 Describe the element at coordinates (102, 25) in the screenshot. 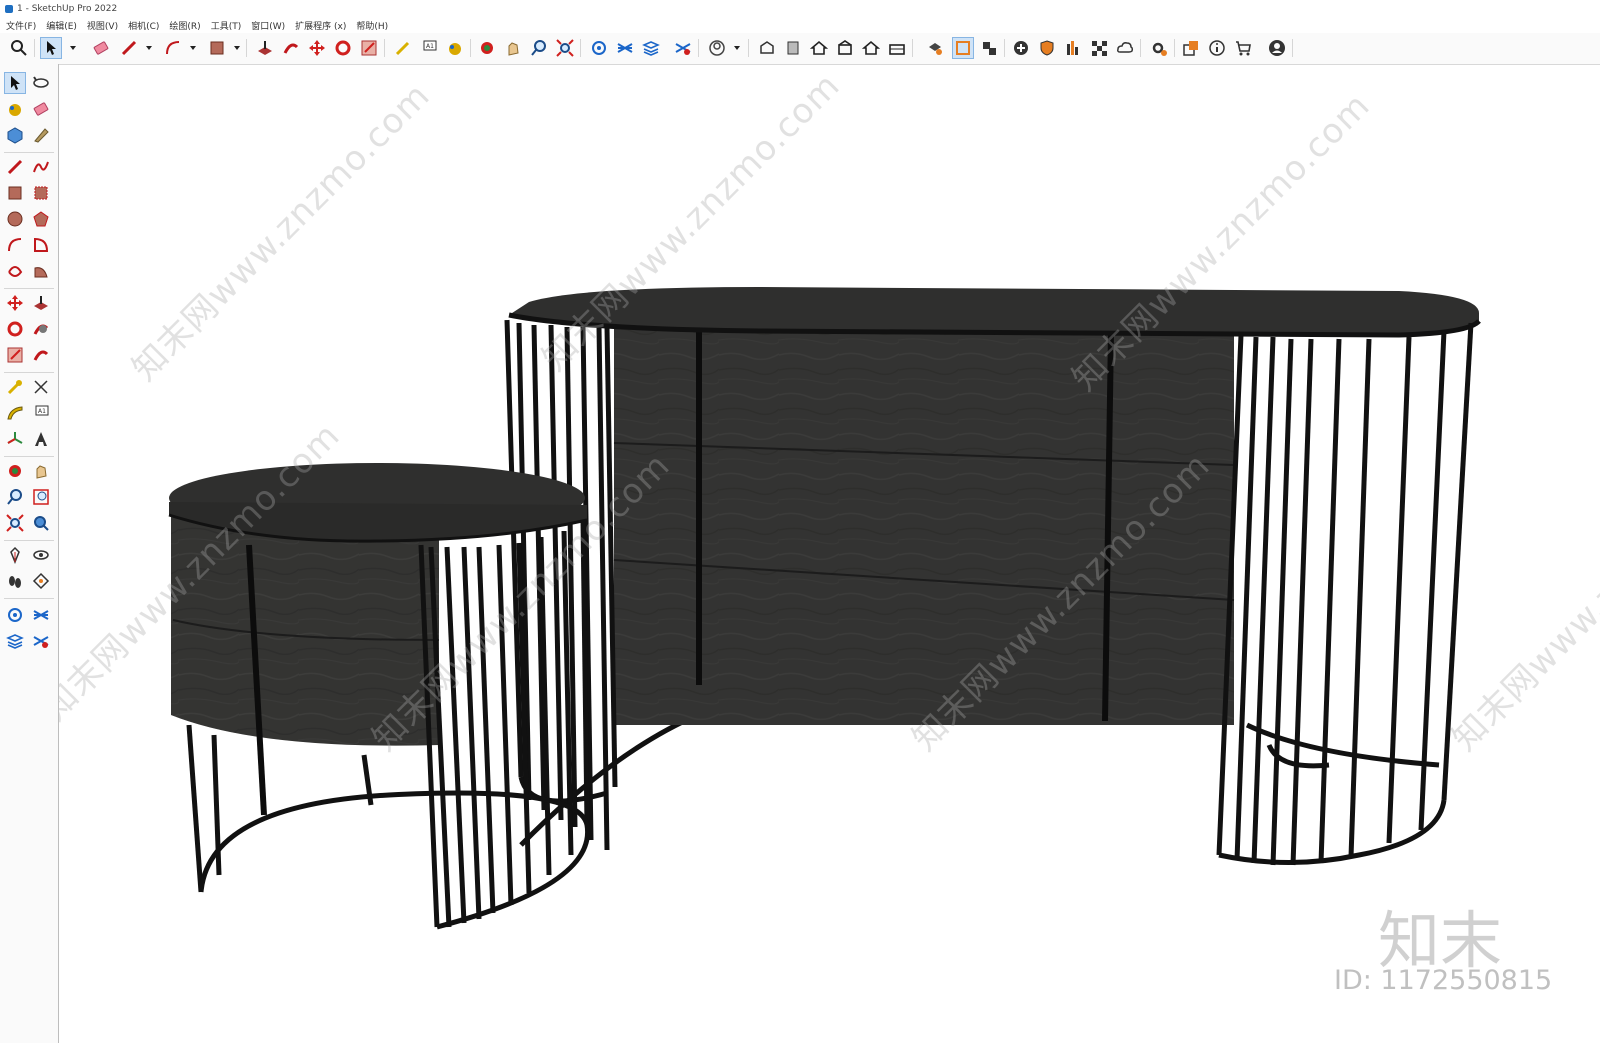

I see `menu-view: 视图(V)` at that location.